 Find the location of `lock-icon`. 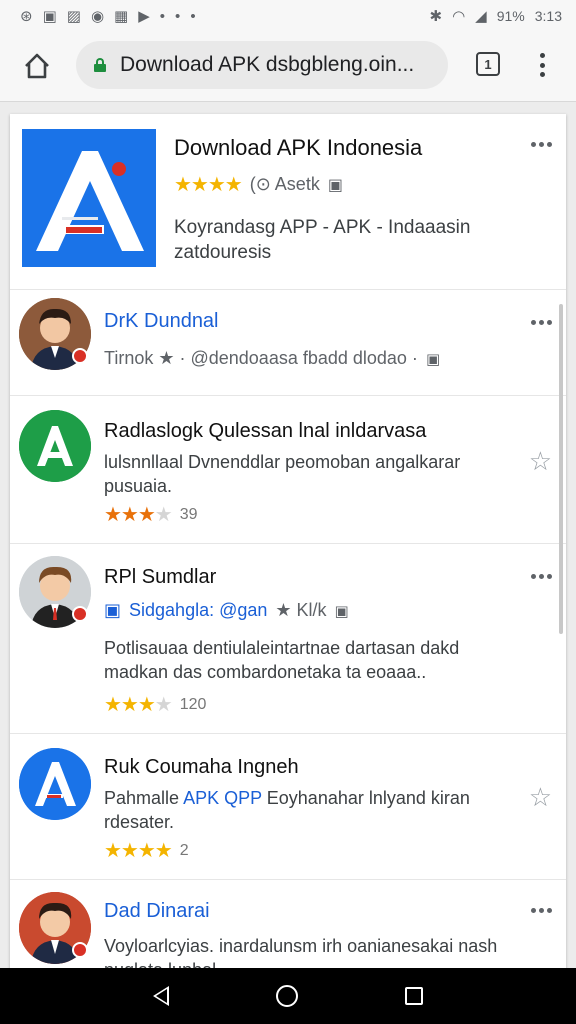

lock-icon is located at coordinates (100, 65).